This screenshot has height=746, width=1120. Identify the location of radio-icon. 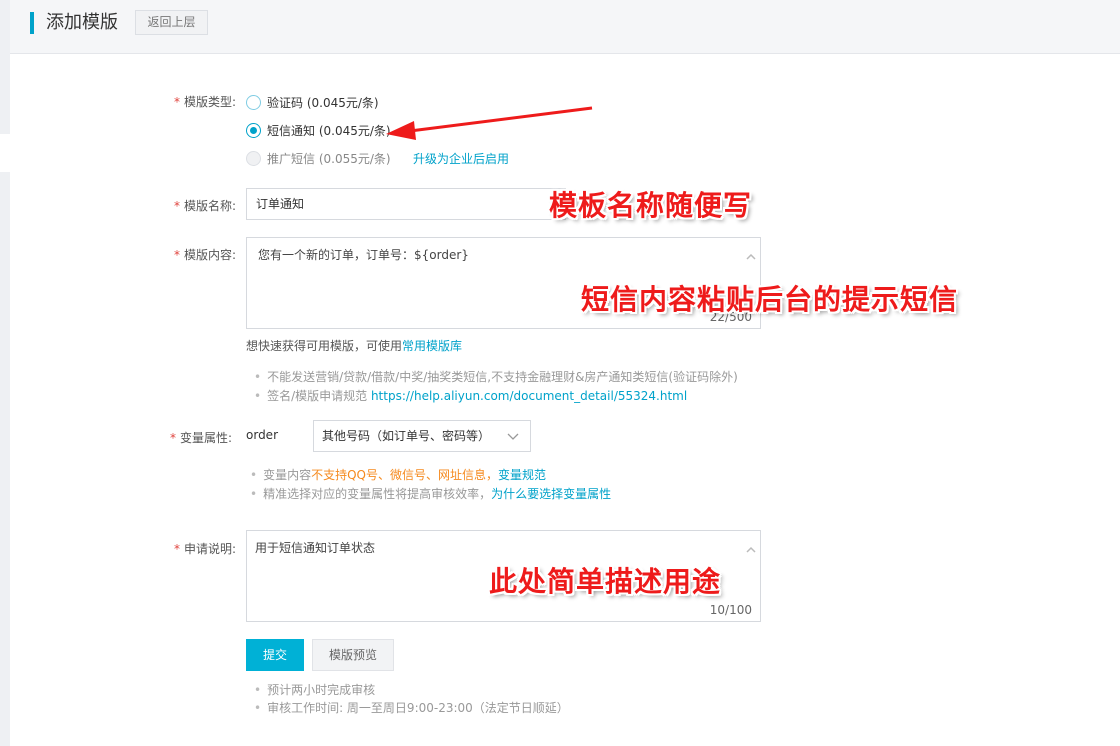
(253, 102).